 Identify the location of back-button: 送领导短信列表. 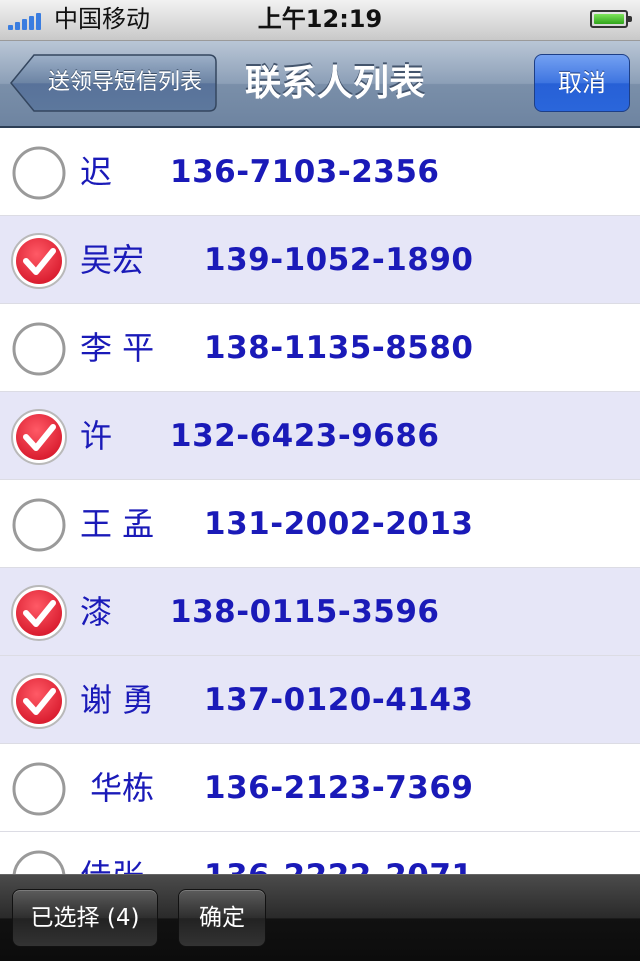
(113, 83).